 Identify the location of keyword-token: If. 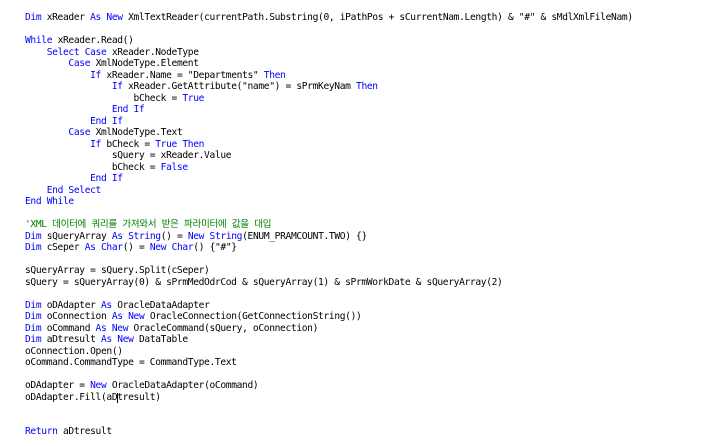
(117, 86).